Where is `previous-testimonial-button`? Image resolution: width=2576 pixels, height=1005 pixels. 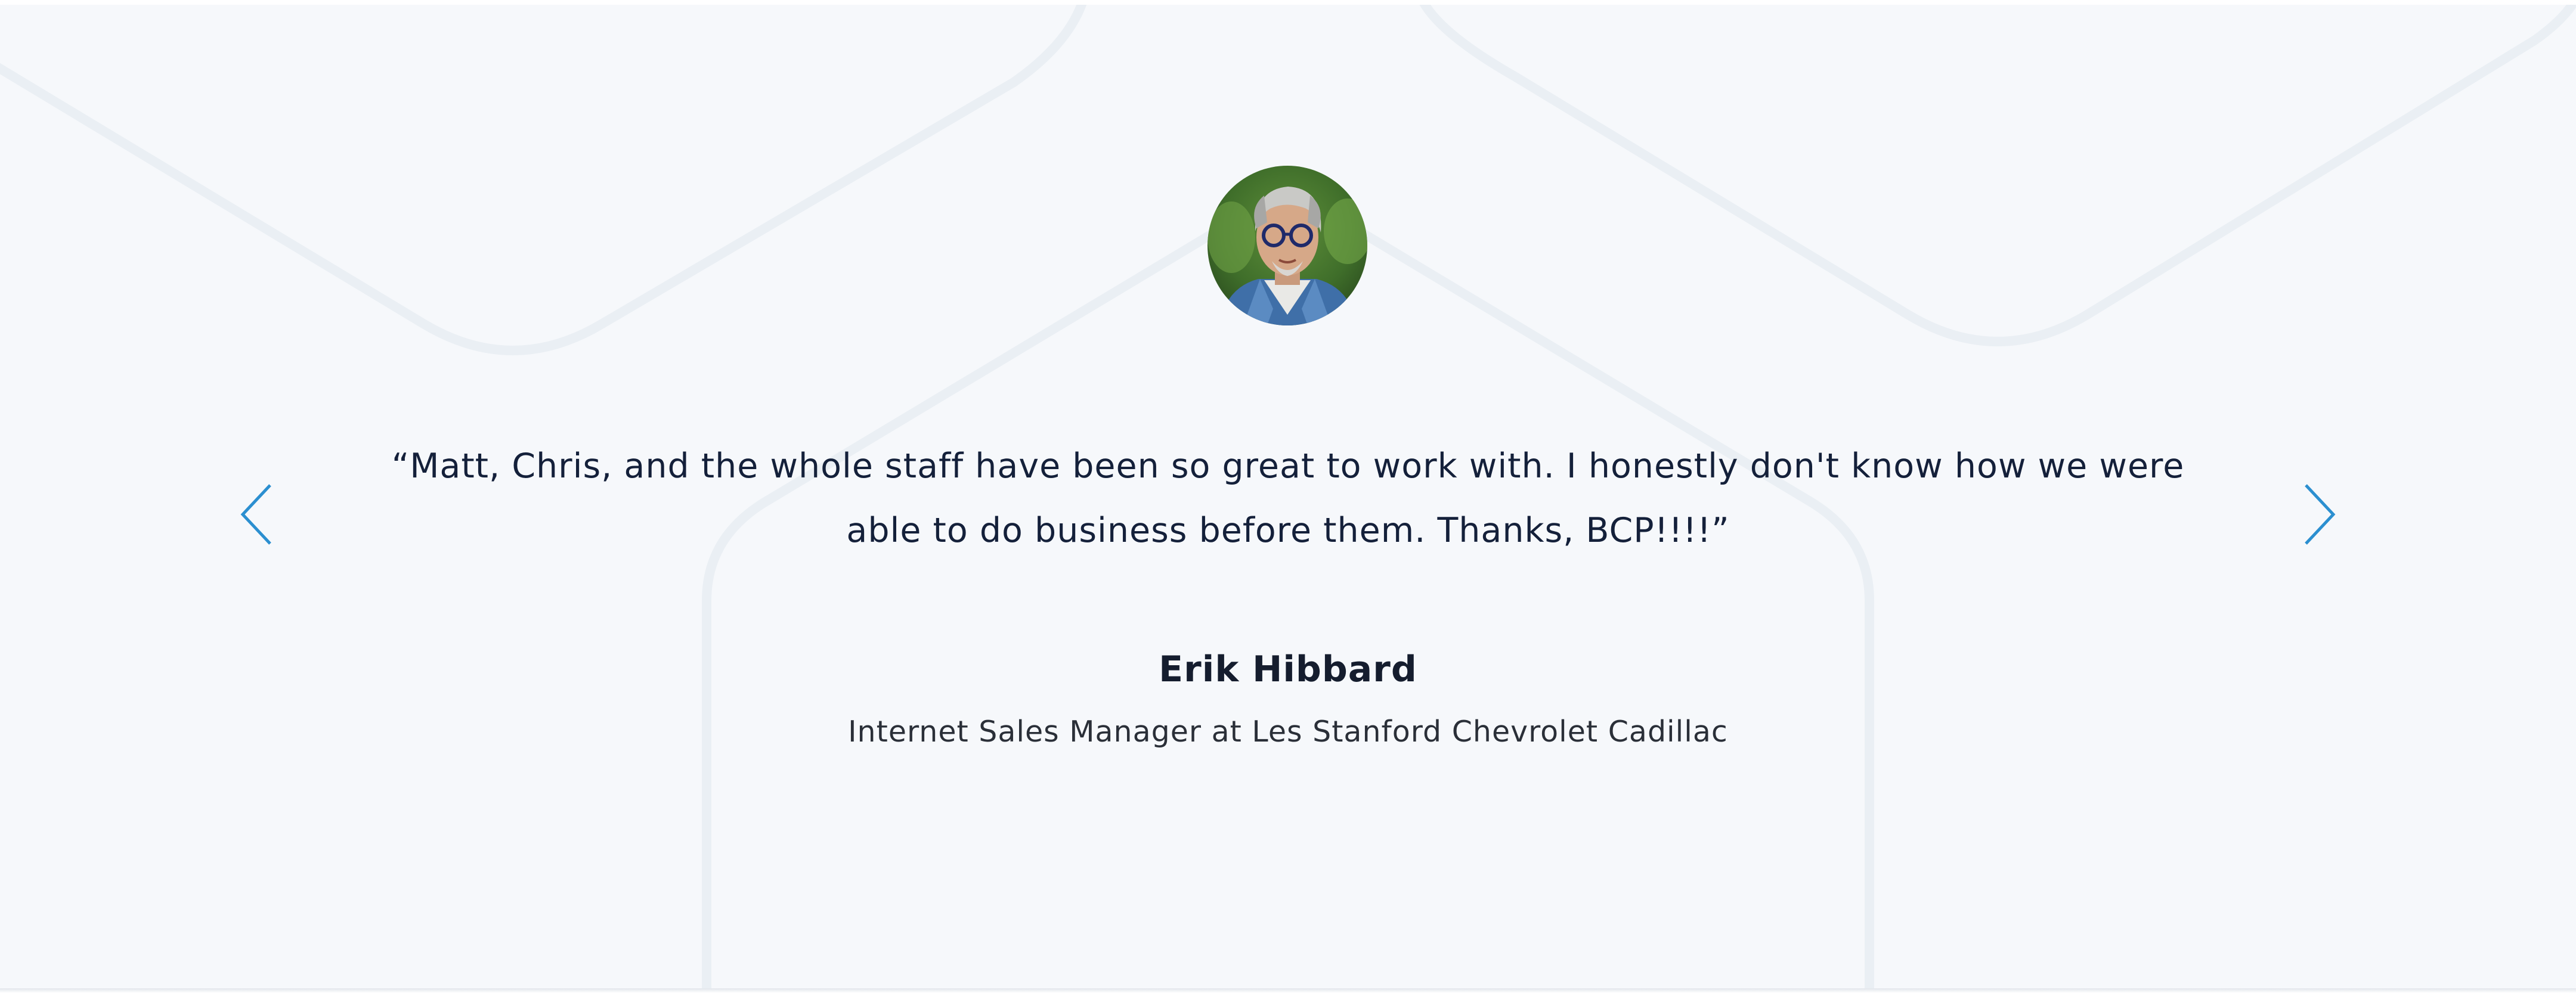
previous-testimonial-button is located at coordinates (256, 514).